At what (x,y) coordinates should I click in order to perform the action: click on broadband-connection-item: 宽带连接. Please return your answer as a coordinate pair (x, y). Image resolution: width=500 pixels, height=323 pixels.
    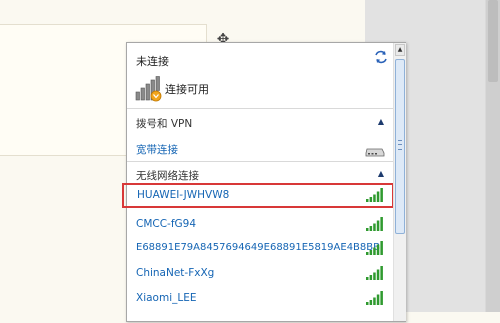
    Looking at the image, I should click on (157, 149).